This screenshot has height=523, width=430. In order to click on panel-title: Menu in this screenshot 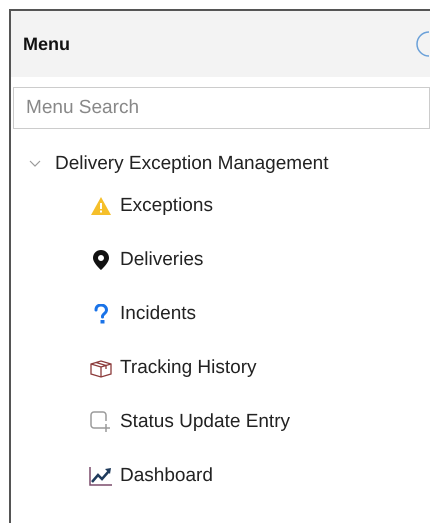, I will do `click(46, 44)`.